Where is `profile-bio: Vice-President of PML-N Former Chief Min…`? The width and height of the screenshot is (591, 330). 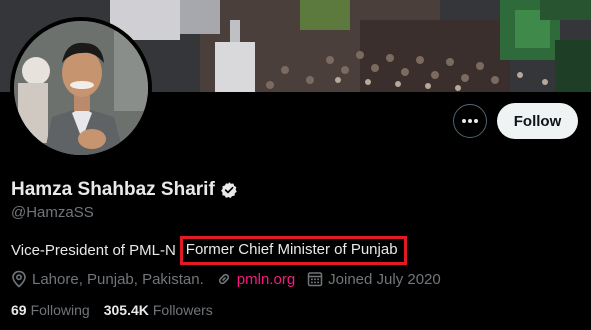
profile-bio: Vice-President of PML-N Former Chief Min… is located at coordinates (209, 250).